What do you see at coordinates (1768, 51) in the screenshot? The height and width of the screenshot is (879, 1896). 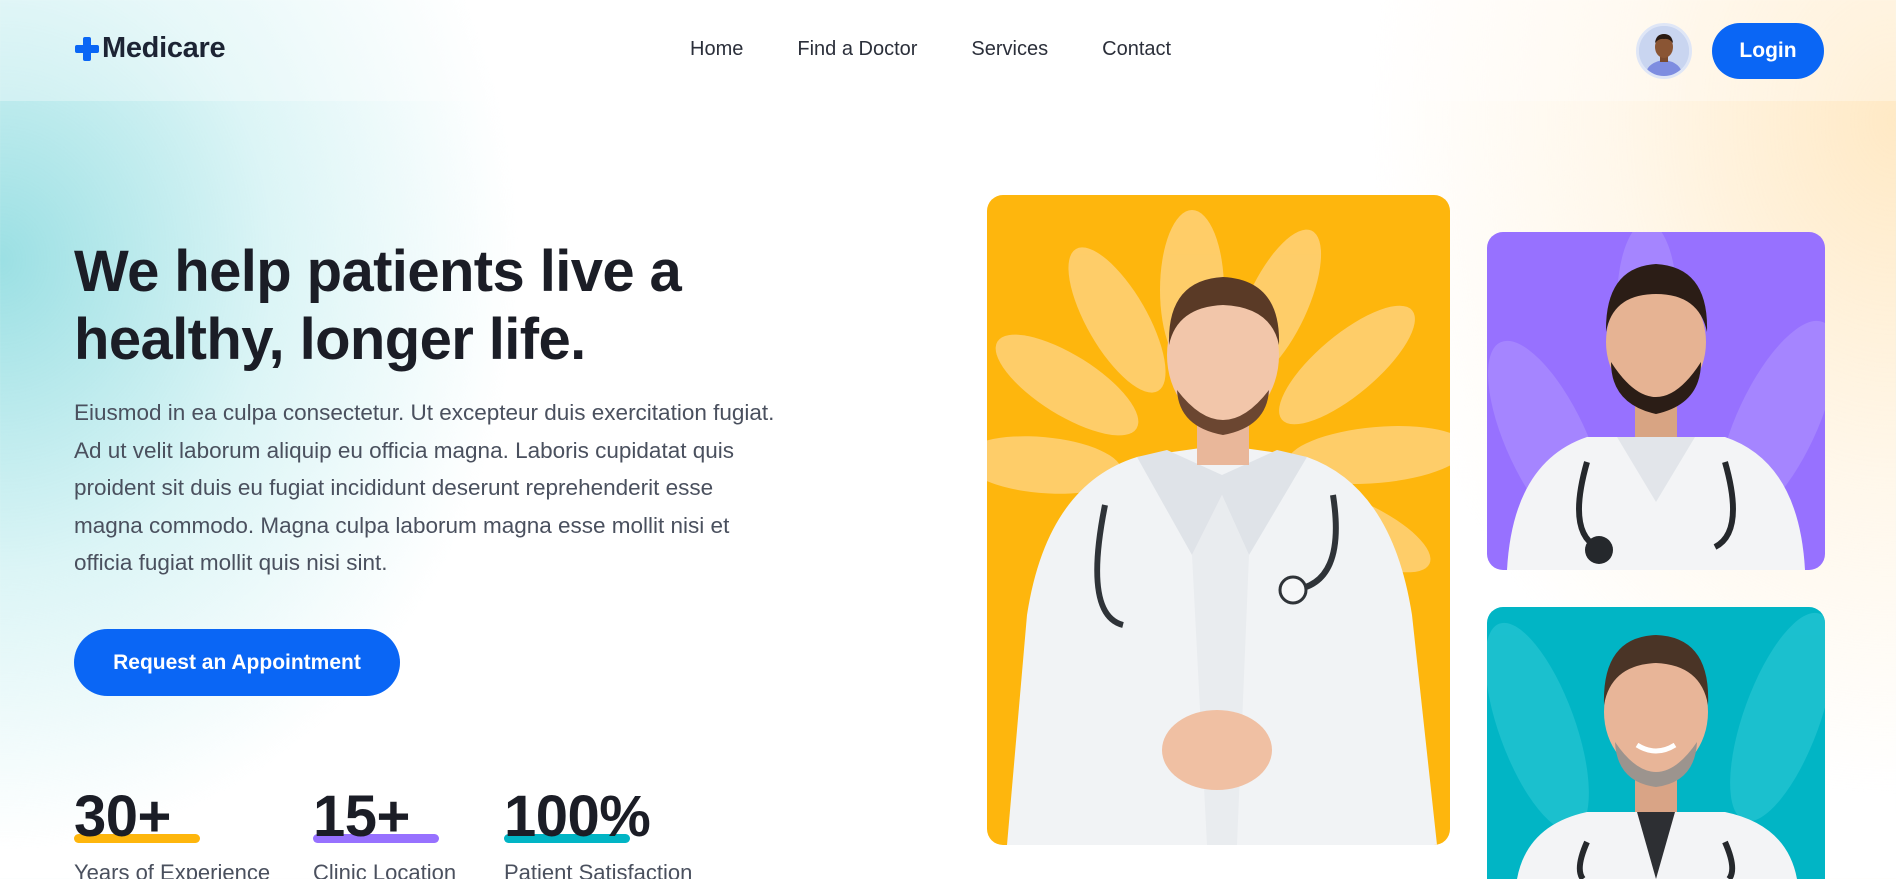 I see `login-button: Login` at bounding box center [1768, 51].